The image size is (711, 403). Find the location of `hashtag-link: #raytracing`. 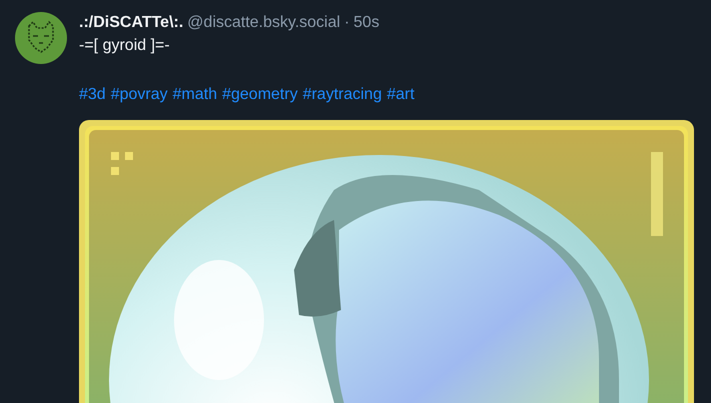

hashtag-link: #raytracing is located at coordinates (342, 95).